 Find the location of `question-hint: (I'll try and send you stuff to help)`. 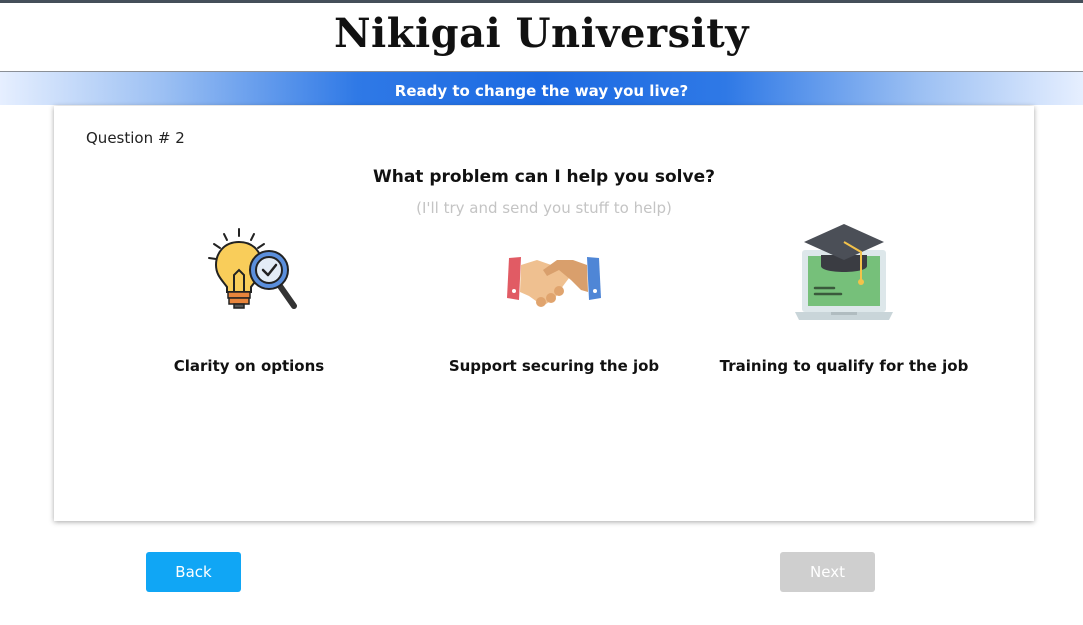

question-hint: (I'll try and send you stuff to help) is located at coordinates (544, 208).